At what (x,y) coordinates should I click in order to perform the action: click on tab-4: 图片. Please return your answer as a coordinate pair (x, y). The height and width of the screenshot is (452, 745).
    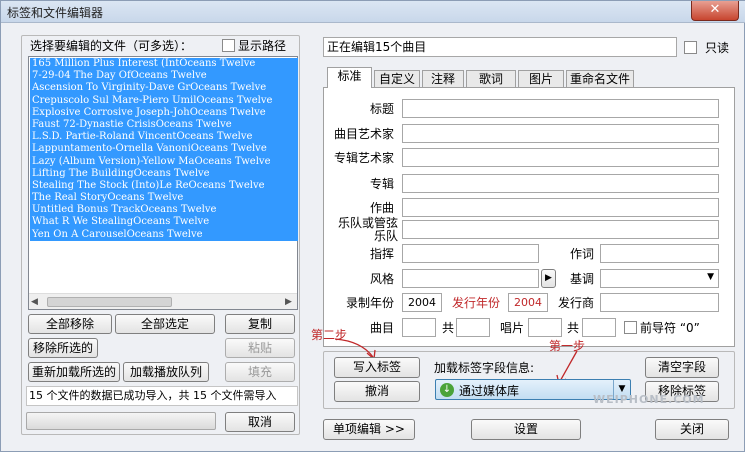
    Looking at the image, I should click on (541, 79).